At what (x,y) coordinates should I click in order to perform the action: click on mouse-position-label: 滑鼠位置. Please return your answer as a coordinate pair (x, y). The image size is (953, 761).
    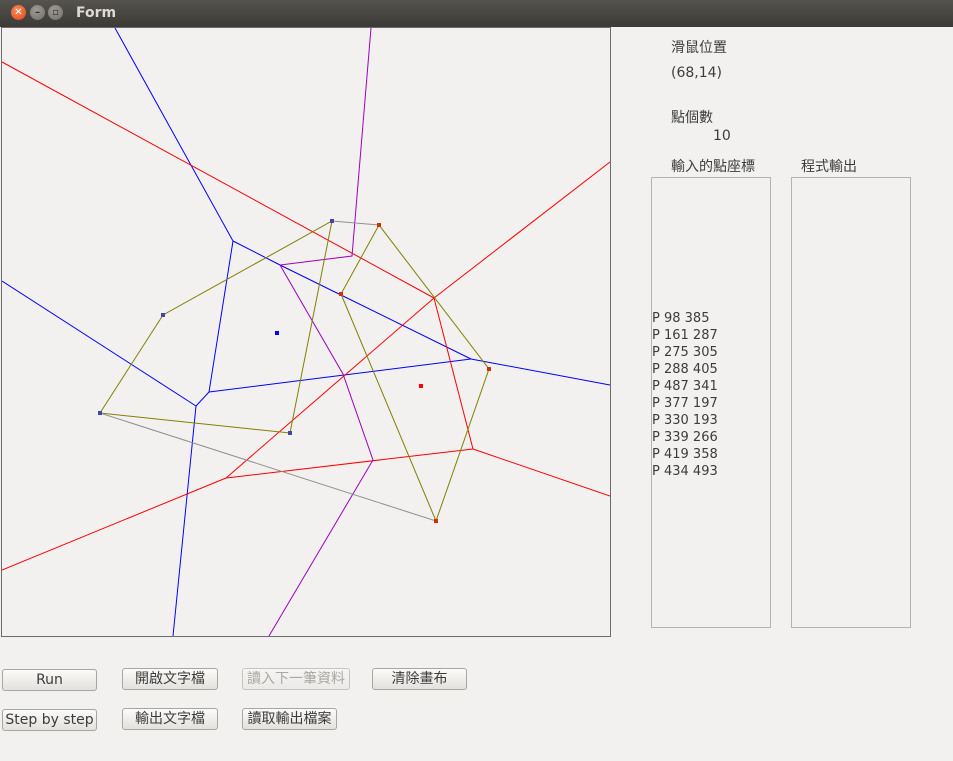
    Looking at the image, I should click on (699, 48).